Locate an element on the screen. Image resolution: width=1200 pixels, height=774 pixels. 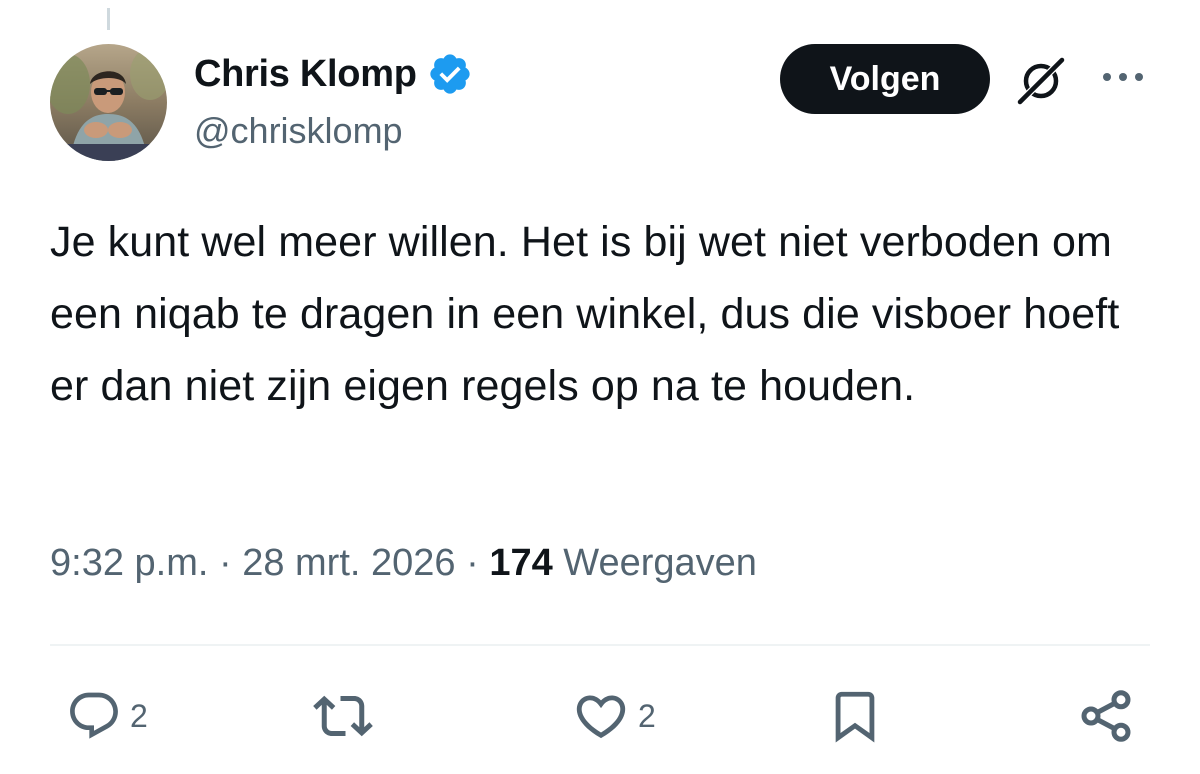
bookmark-button is located at coordinates (855, 716).